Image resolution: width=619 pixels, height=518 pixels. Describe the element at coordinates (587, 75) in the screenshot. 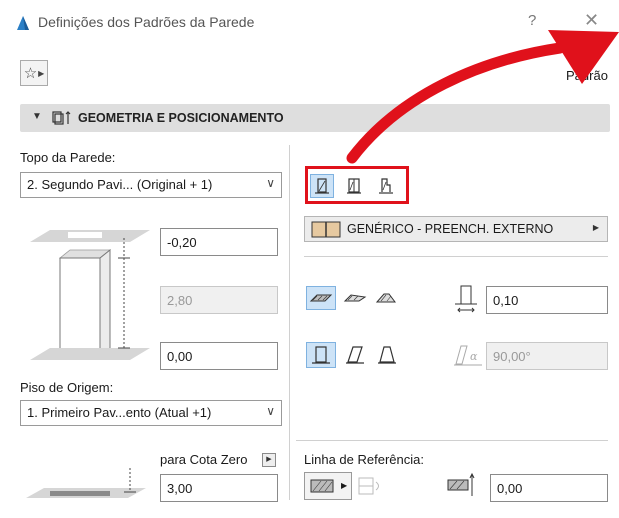

I see `default-label: Padrão` at that location.